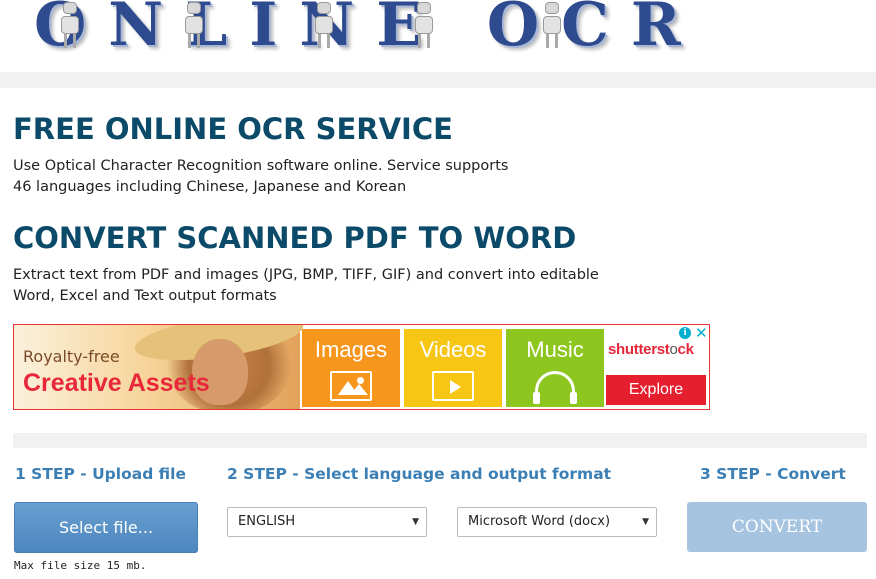 Image resolution: width=876 pixels, height=579 pixels. I want to click on ad-brand-logo: shutterstock, so click(651, 349).